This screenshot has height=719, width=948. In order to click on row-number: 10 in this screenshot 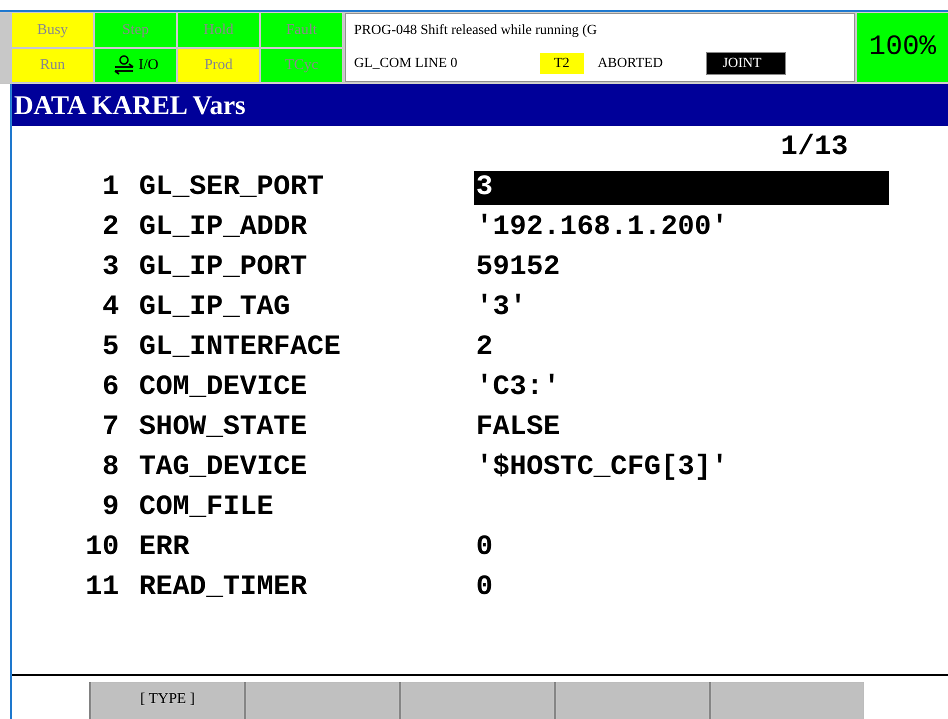, I will do `click(101, 548)`.